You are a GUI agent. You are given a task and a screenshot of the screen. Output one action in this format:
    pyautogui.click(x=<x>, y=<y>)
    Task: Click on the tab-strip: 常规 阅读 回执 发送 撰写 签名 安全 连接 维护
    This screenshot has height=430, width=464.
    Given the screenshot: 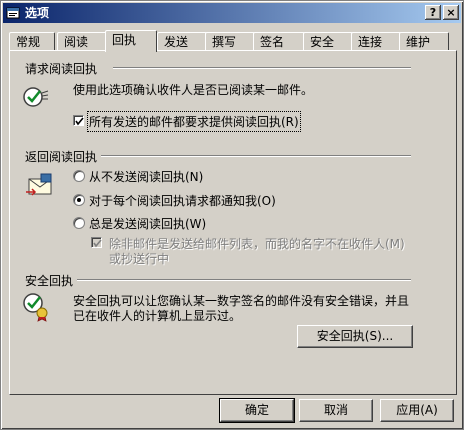 What is the action you would take?
    pyautogui.click(x=233, y=41)
    